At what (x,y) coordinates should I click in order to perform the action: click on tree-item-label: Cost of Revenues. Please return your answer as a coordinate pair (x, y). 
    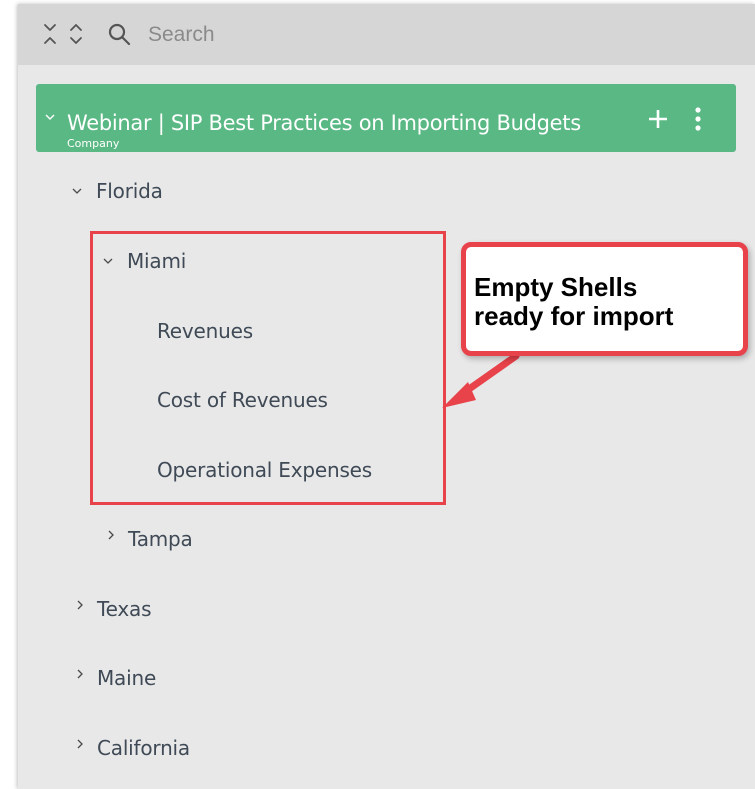
    Looking at the image, I should click on (242, 400).